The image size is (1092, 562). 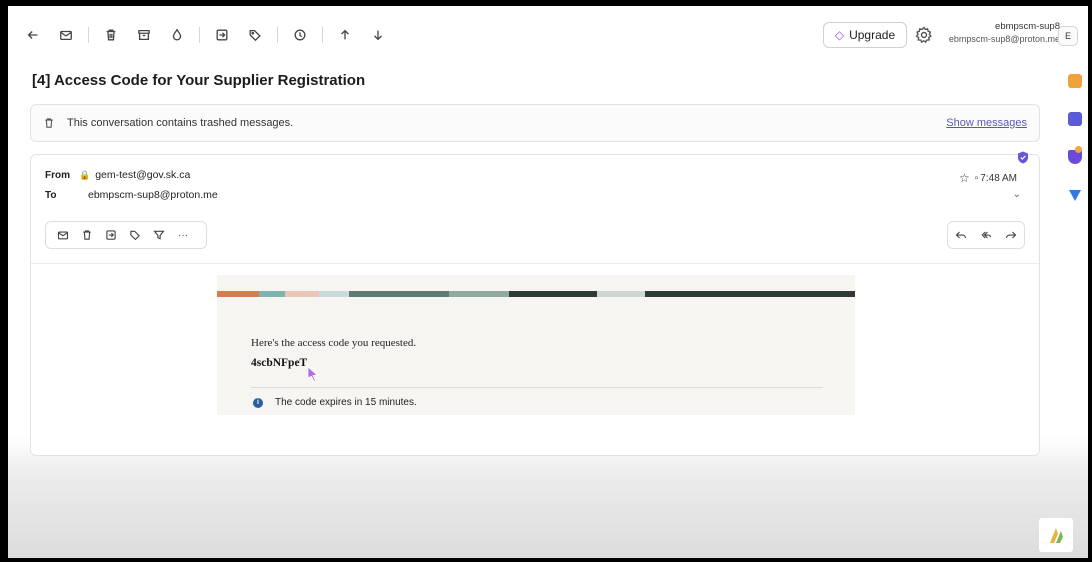 I want to click on email-intro-text: Here's the access code you requested., so click(x=334, y=343).